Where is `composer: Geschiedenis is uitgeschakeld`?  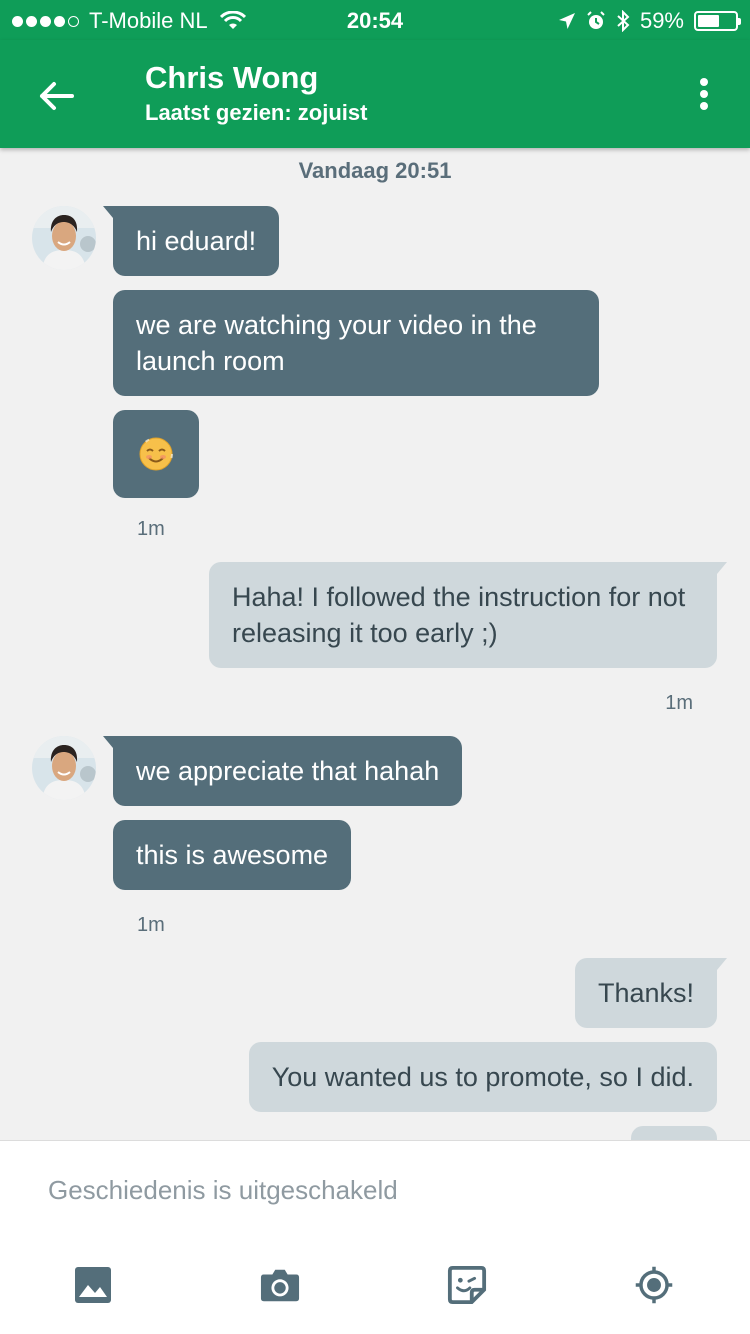 composer: Geschiedenis is uitgeschakeld is located at coordinates (375, 1237).